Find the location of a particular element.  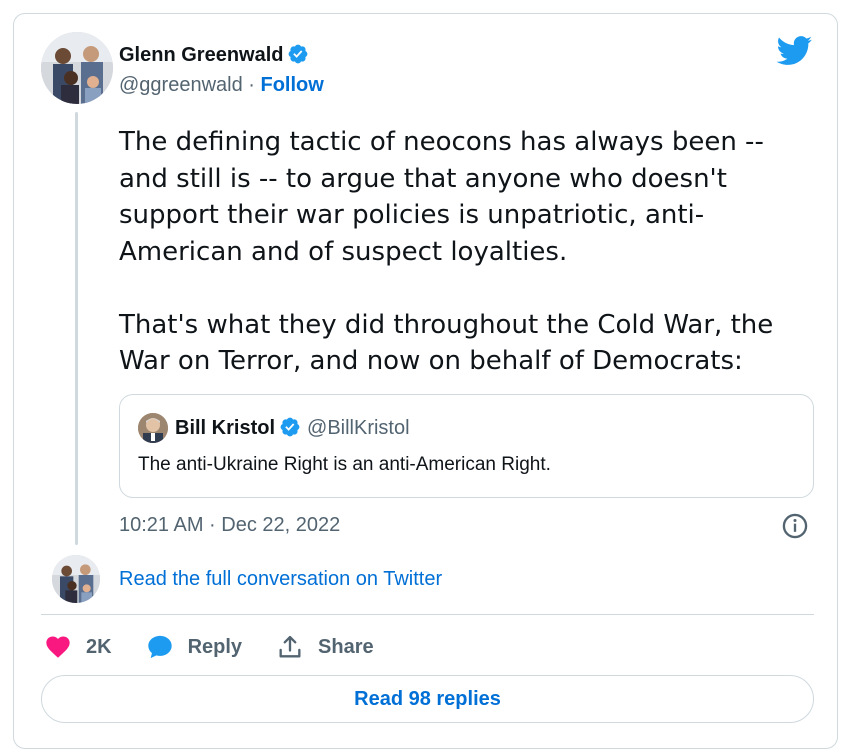

share-label: Share is located at coordinates (346, 646).